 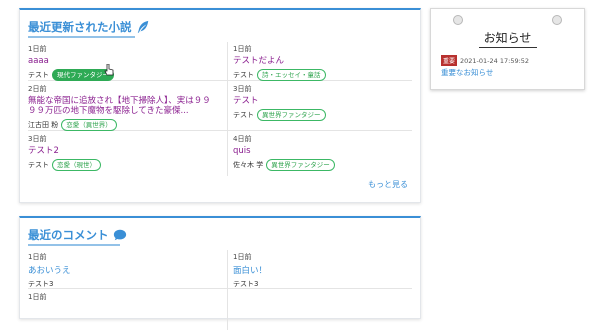 I want to click on more-link: もっと見る, so click(x=388, y=184).